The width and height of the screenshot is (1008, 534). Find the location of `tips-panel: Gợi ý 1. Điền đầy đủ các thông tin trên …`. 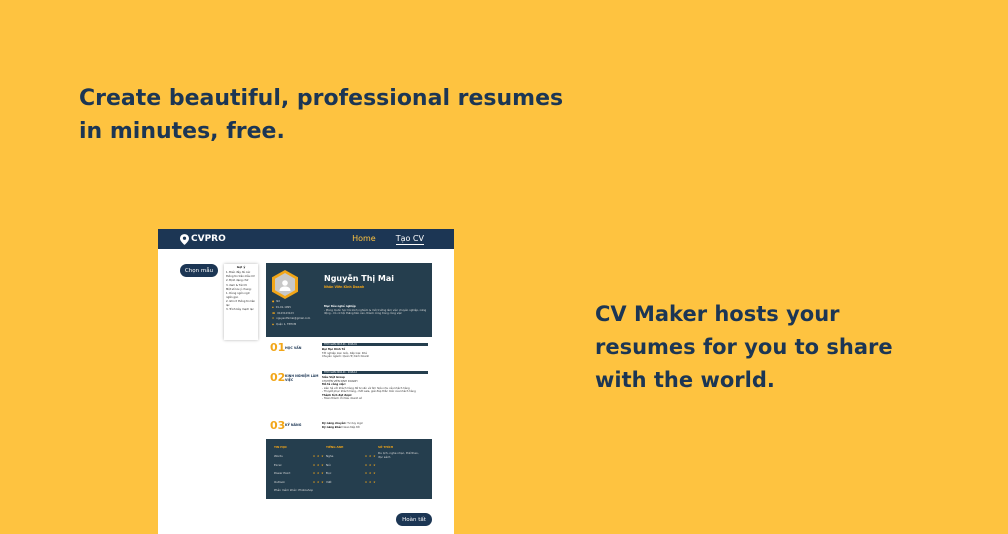

tips-panel: Gợi ý 1. Điền đầy đủ các thông tin trên … is located at coordinates (241, 302).